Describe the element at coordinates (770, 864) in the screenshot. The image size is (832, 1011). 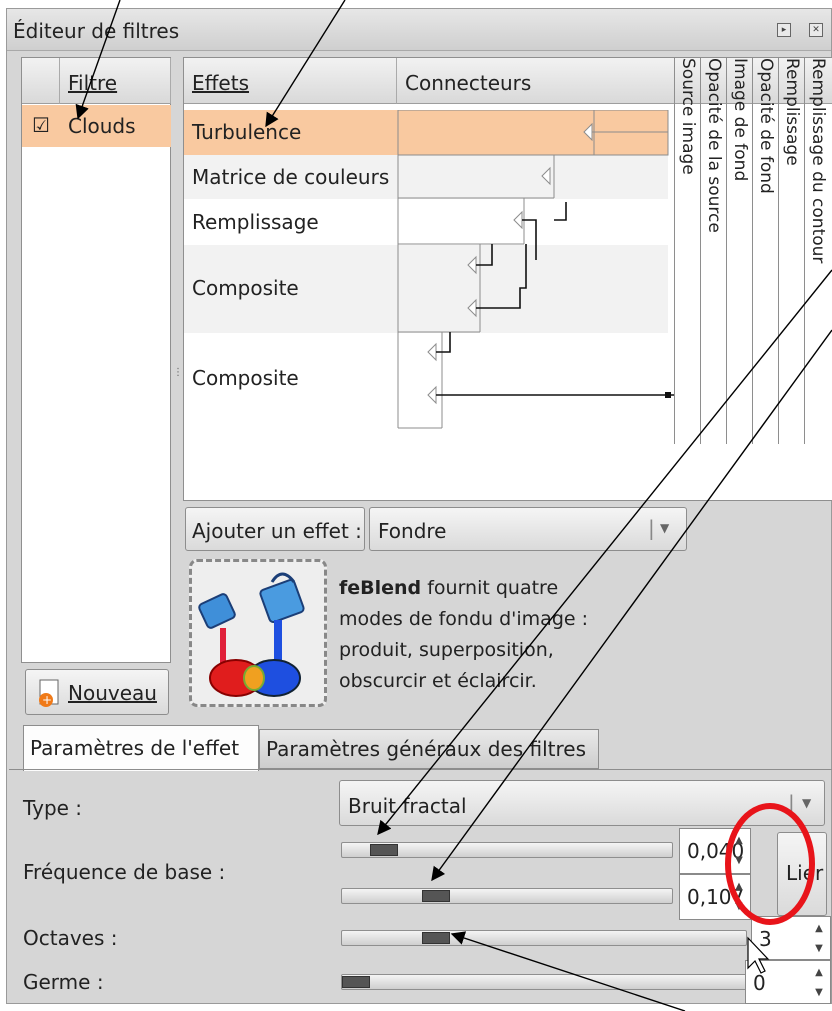
I see `highlight-circle` at that location.